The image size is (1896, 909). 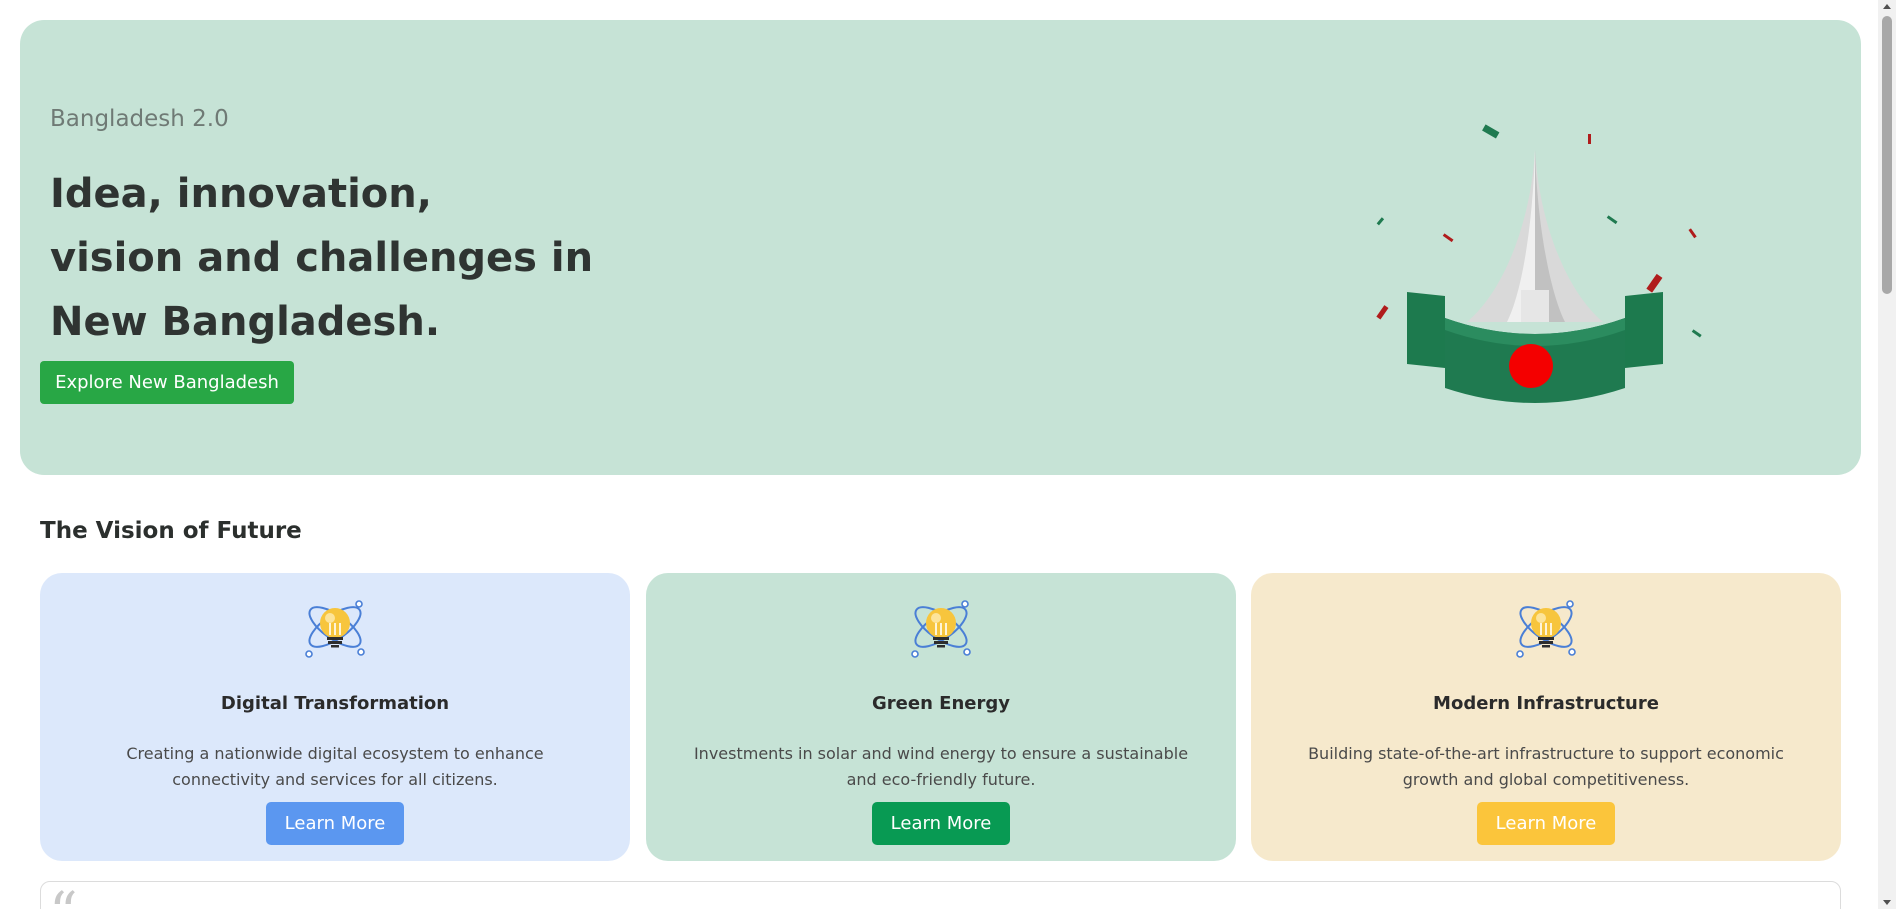 I want to click on hero-title-line: New Bangladesh., so click(x=245, y=322).